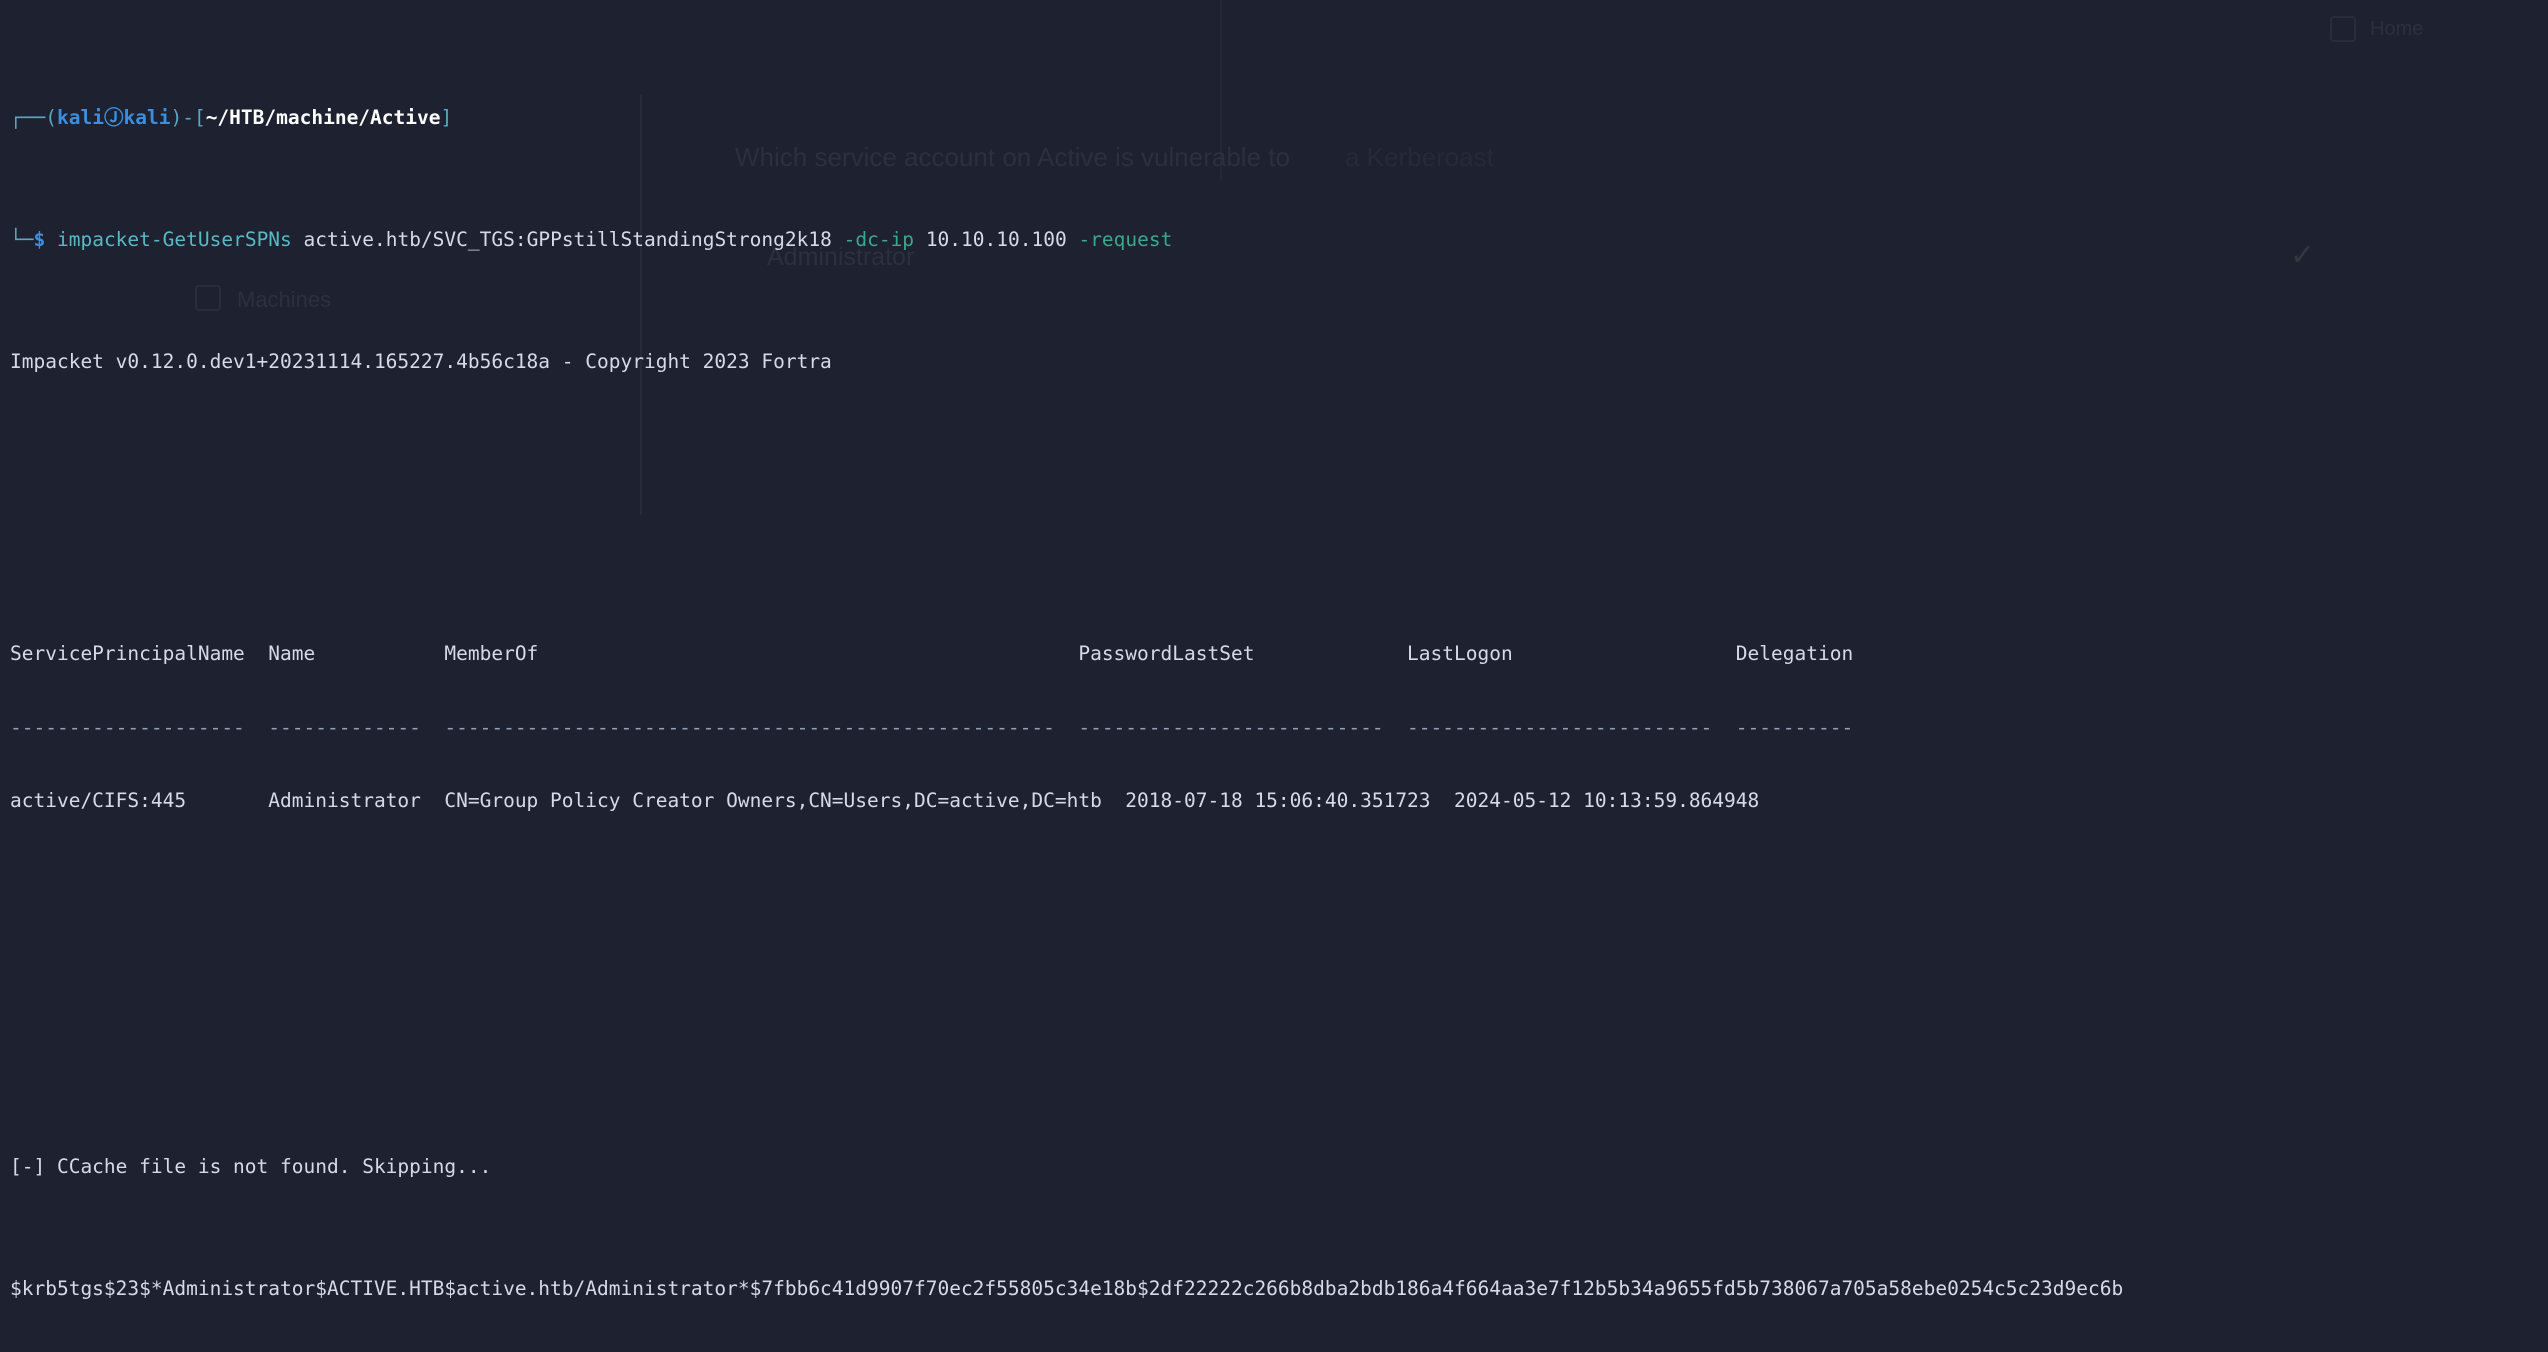  What do you see at coordinates (996, 239) in the screenshot?
I see `command-dc-ip-value: 10.10.10.100` at bounding box center [996, 239].